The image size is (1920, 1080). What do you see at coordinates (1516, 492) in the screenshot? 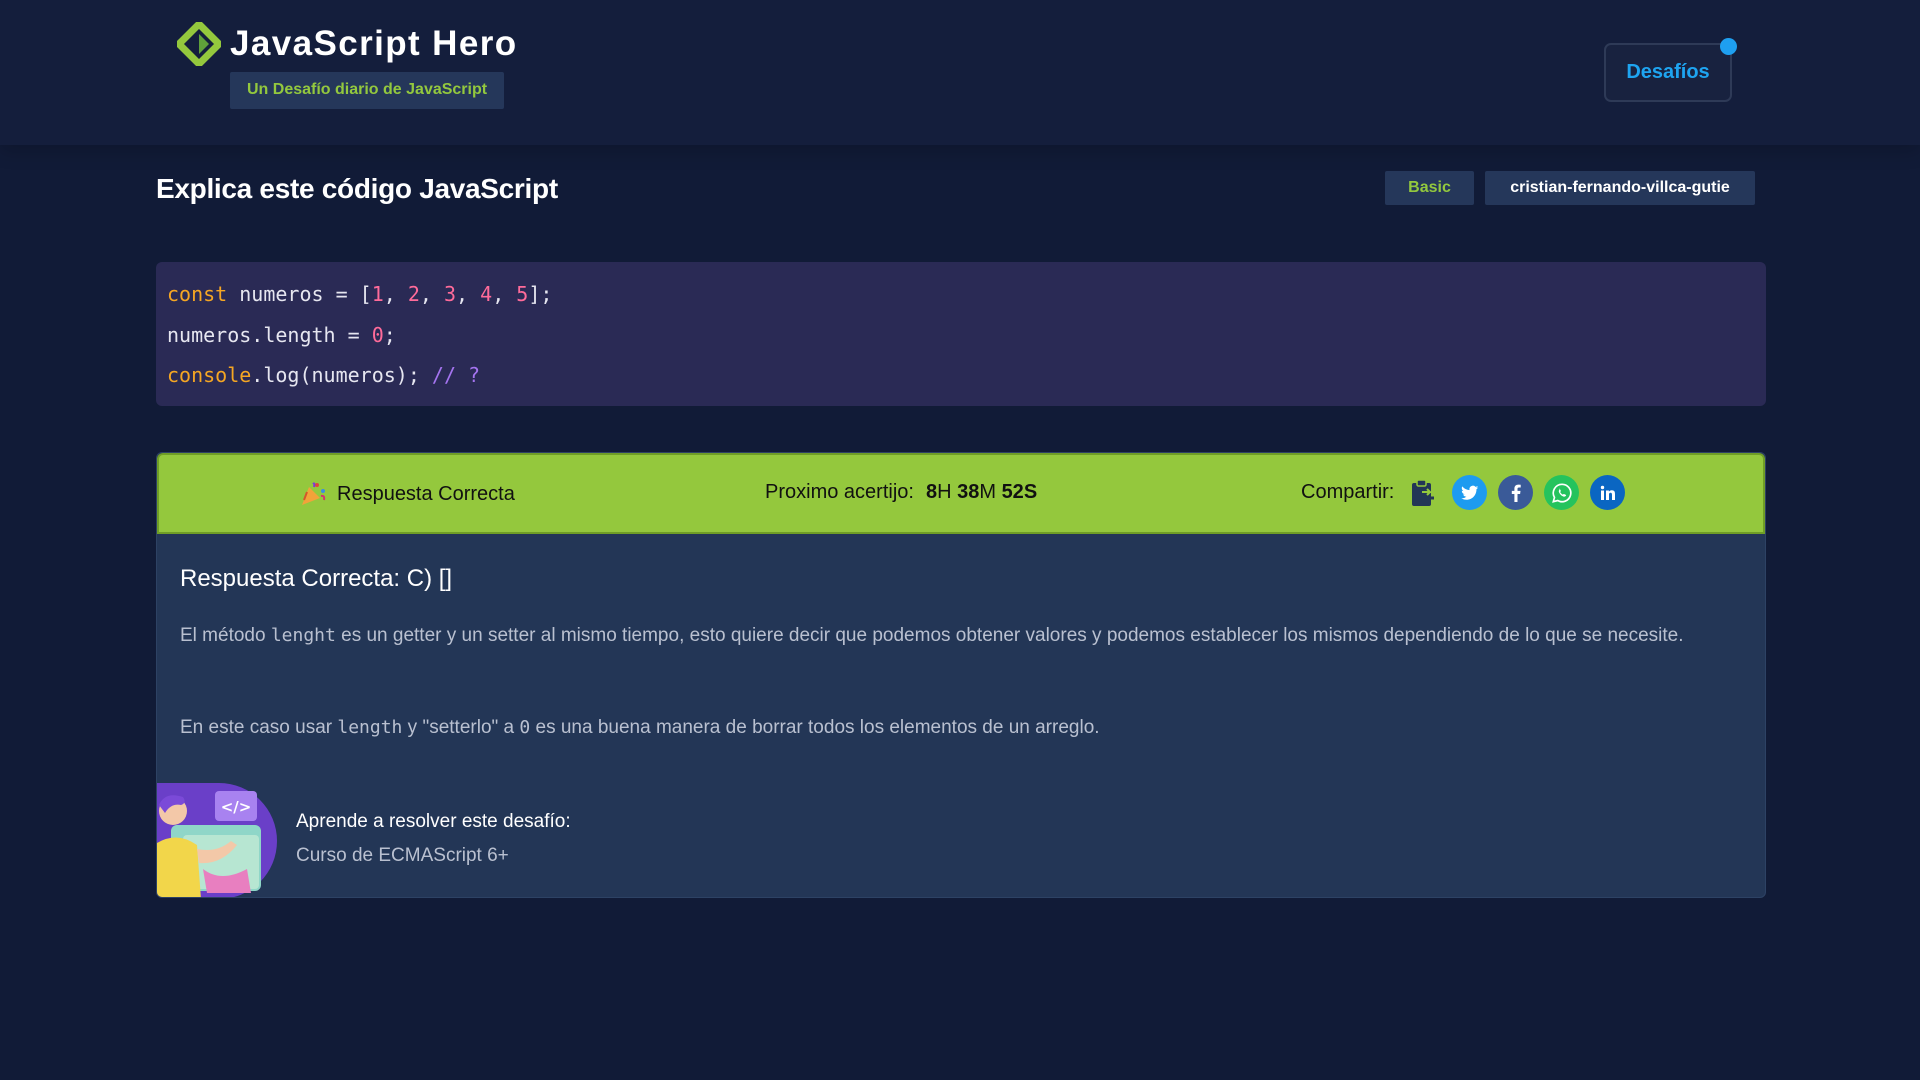
I see `facebook-icon` at bounding box center [1516, 492].